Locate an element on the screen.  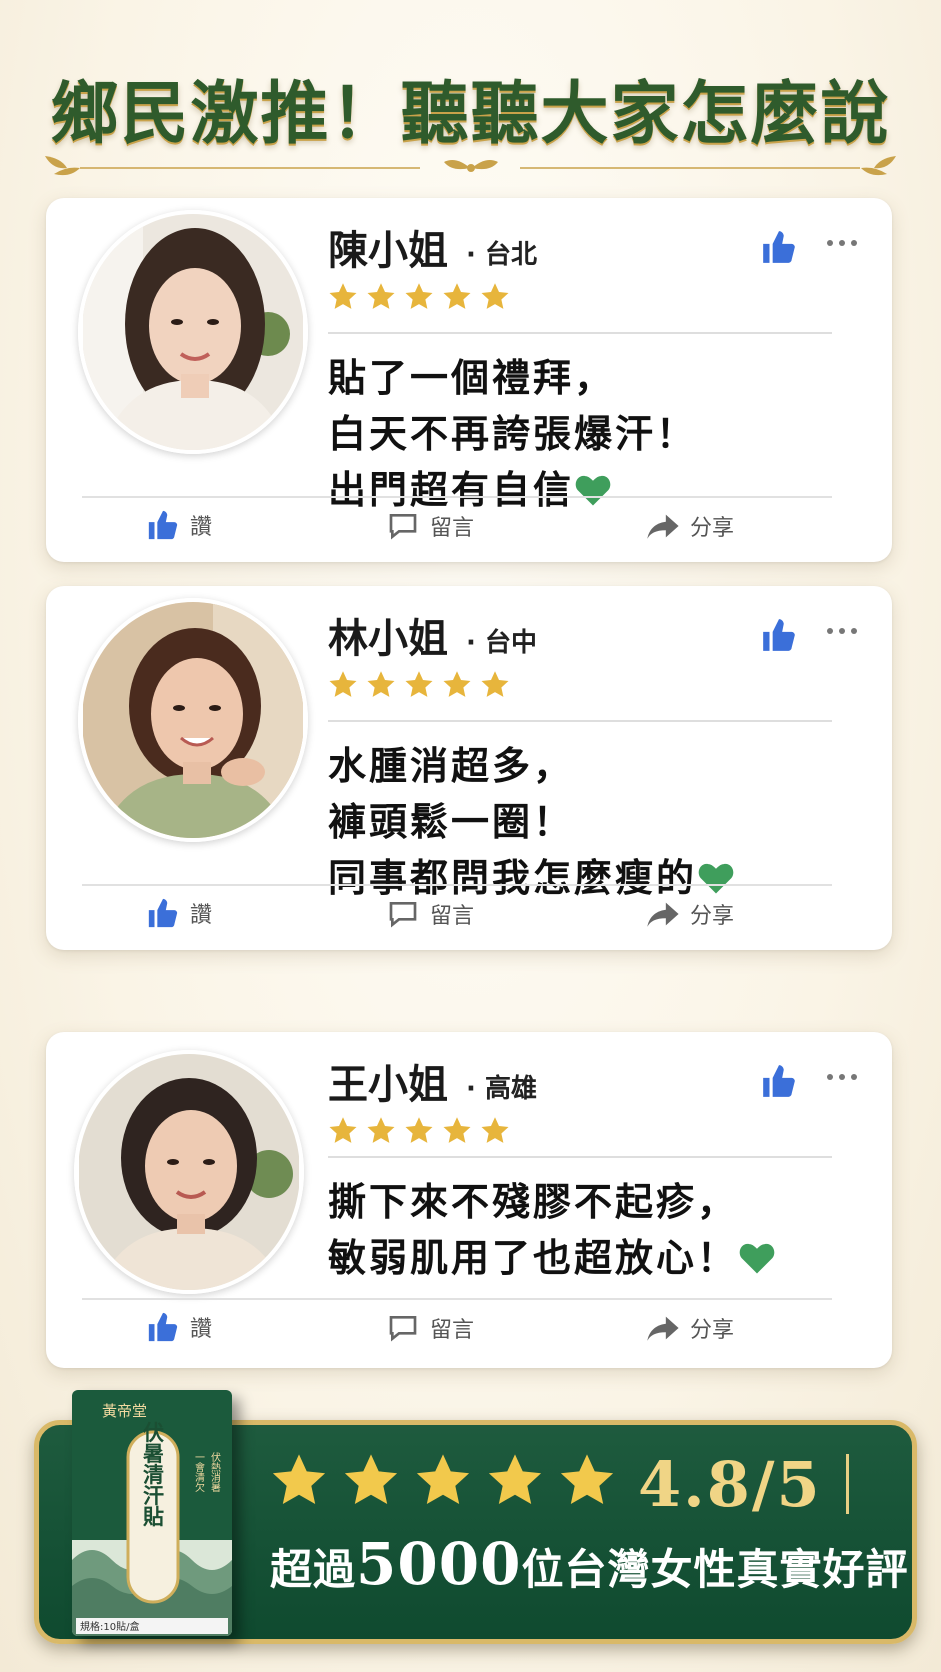
product-name: 伏暑清汗貼 is located at coordinates (153, 1474).